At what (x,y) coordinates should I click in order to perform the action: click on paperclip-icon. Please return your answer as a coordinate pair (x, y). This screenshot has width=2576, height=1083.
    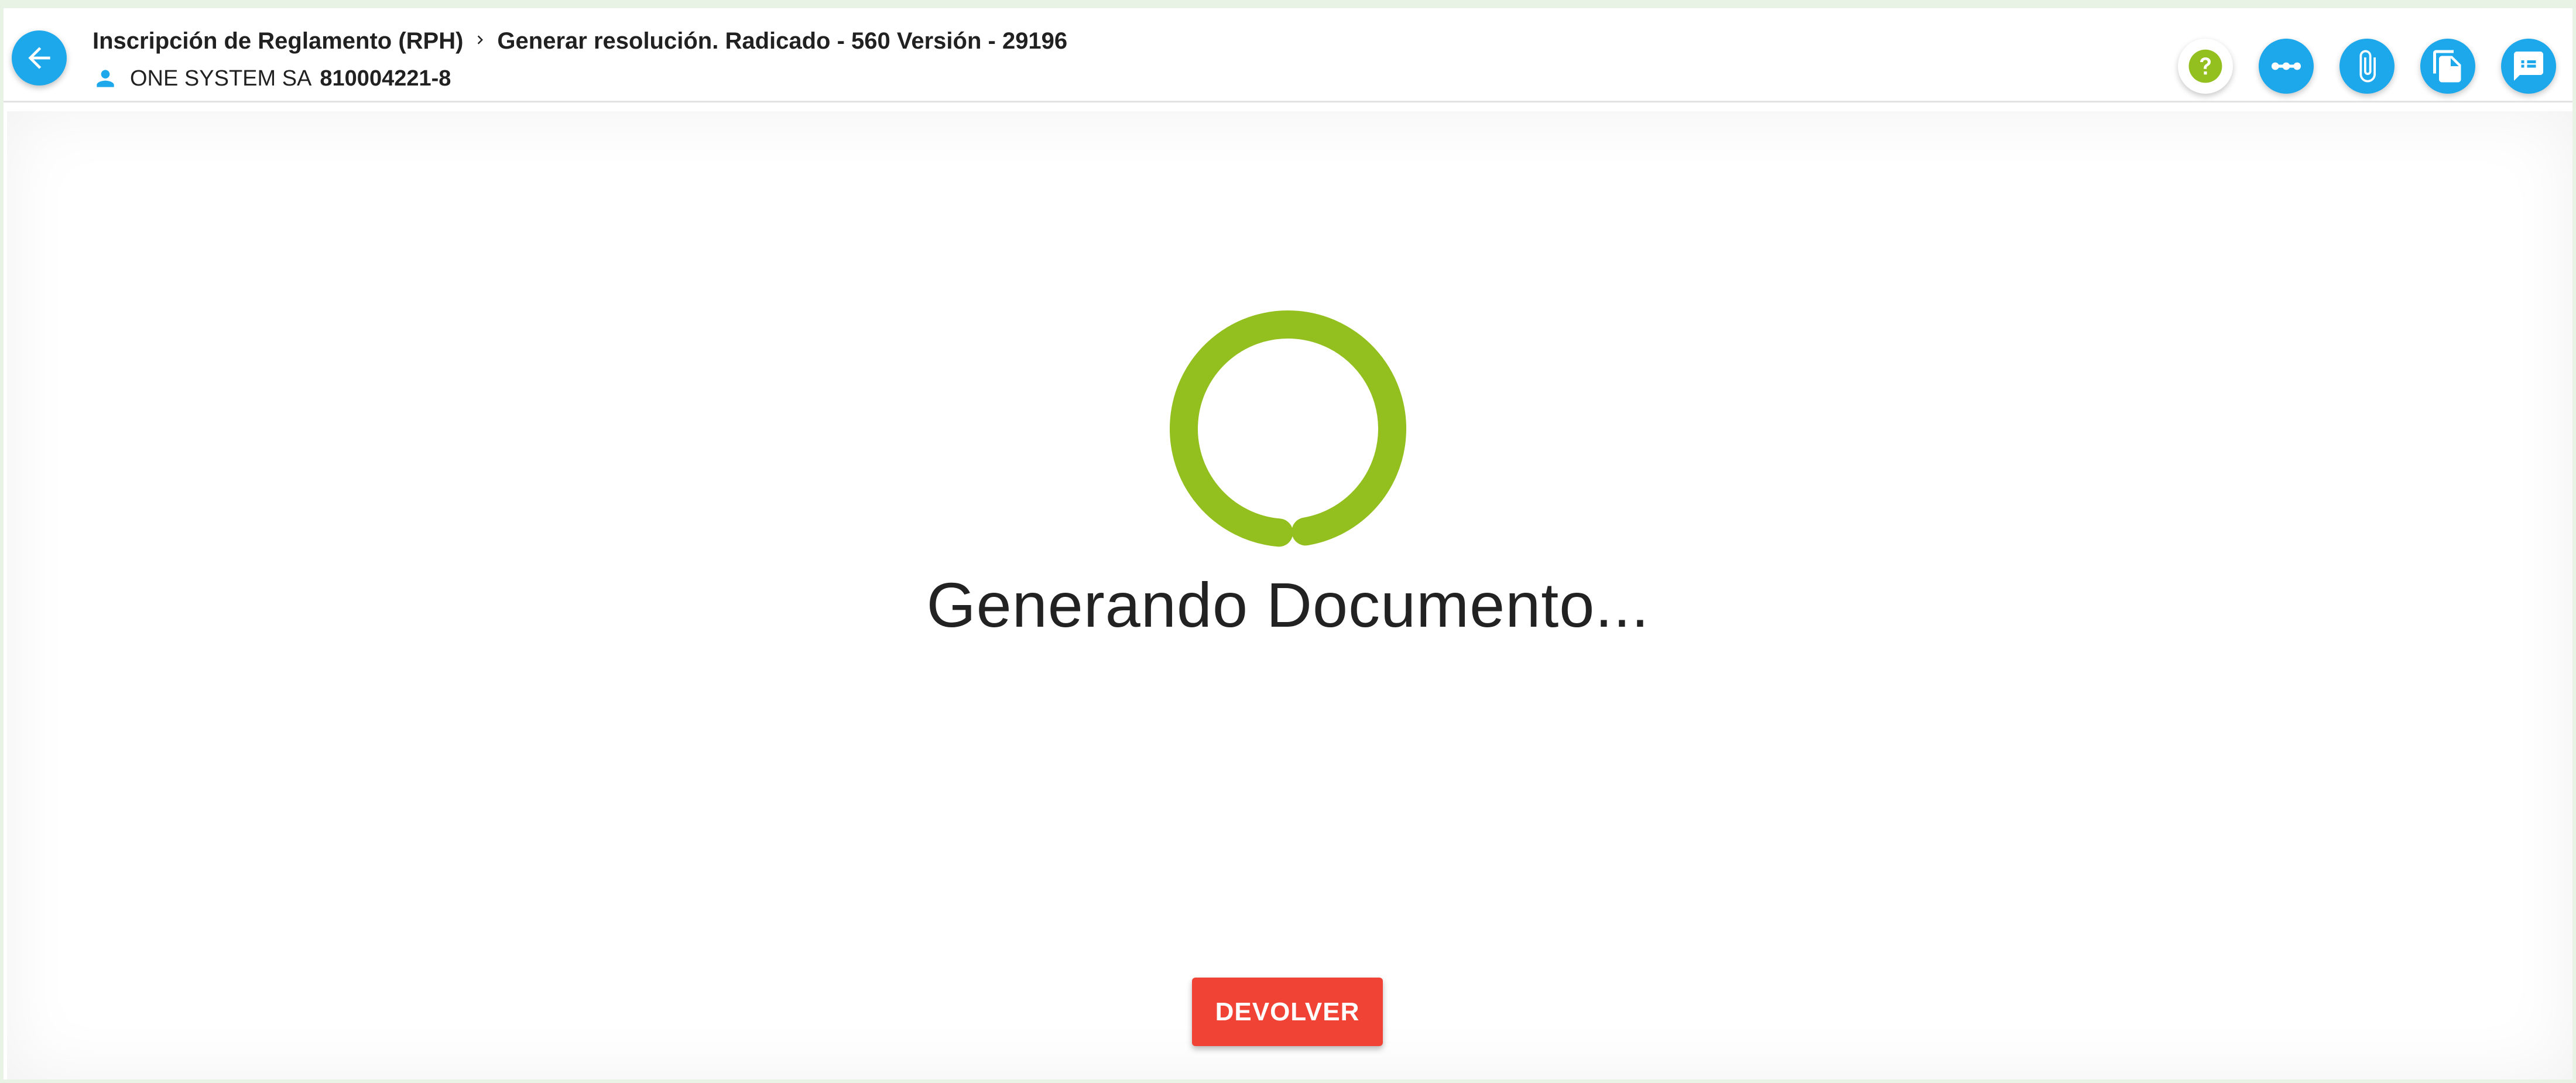
    Looking at the image, I should click on (2367, 66).